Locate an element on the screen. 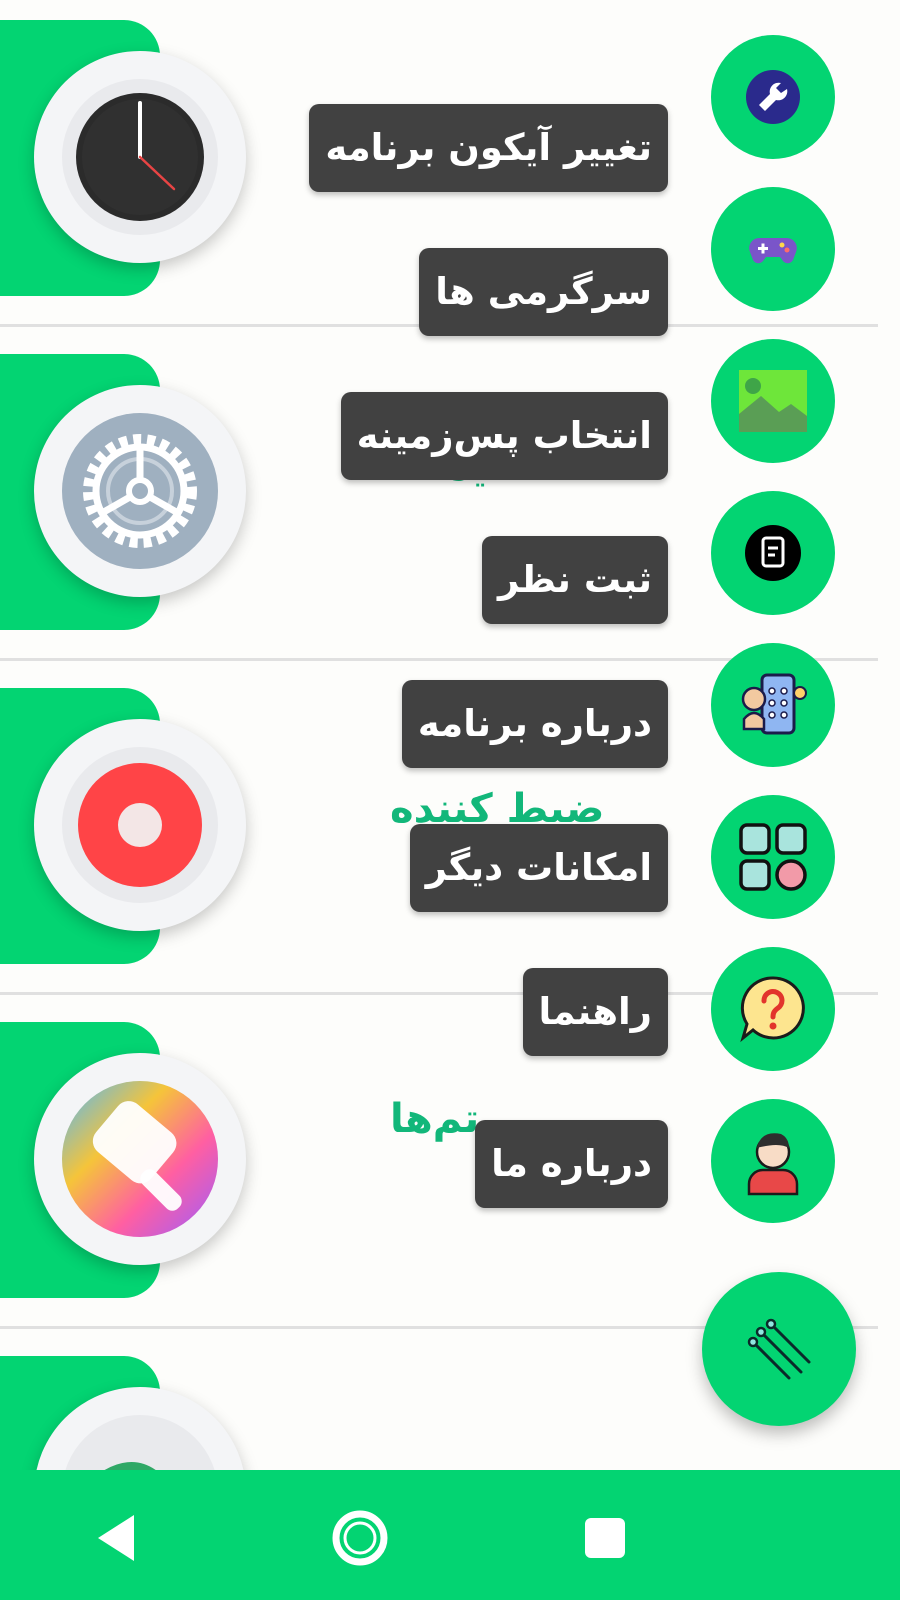 The image size is (900, 1600). image-icon is located at coordinates (773, 401).